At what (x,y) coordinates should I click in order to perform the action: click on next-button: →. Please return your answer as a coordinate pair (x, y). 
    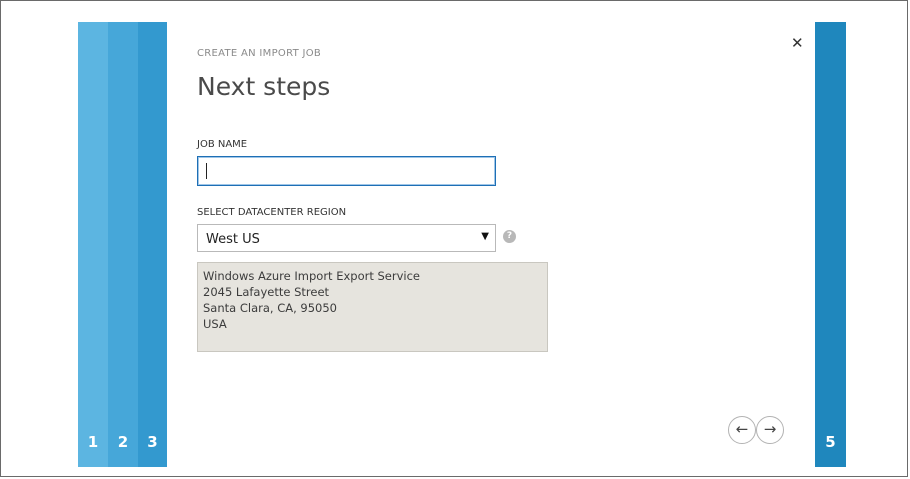
    Looking at the image, I should click on (770, 430).